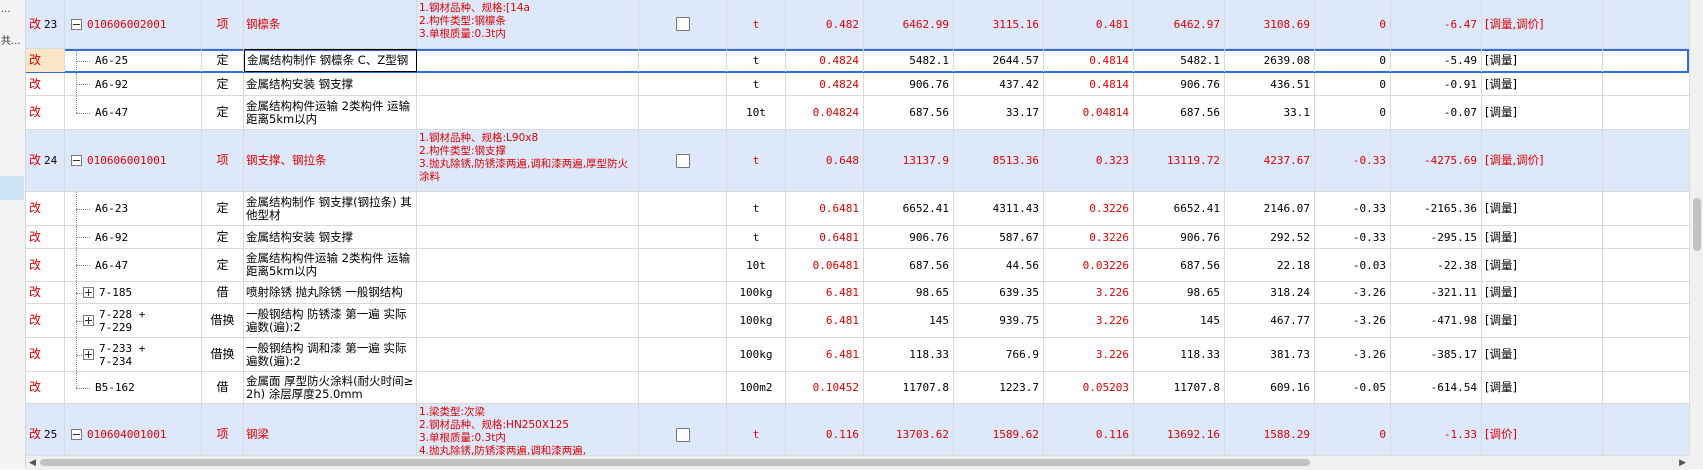 This screenshot has height=470, width=1703. What do you see at coordinates (999, 84) in the screenshot?
I see `total-cell: 437.42` at bounding box center [999, 84].